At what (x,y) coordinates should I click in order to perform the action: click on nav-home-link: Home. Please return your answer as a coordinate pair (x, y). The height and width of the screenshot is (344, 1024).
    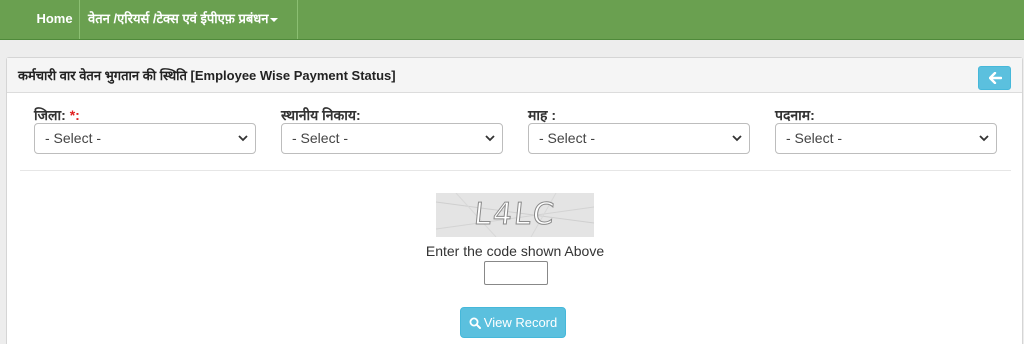
    Looking at the image, I should click on (55, 19).